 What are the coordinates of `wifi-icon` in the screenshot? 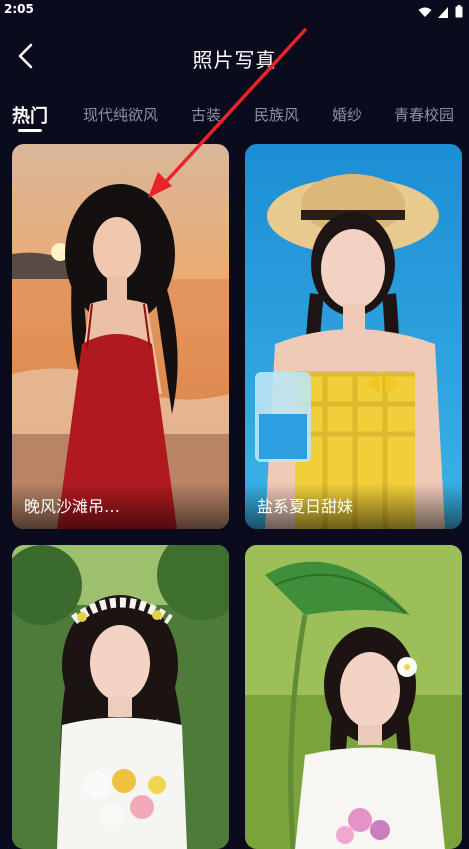 It's located at (425, 12).